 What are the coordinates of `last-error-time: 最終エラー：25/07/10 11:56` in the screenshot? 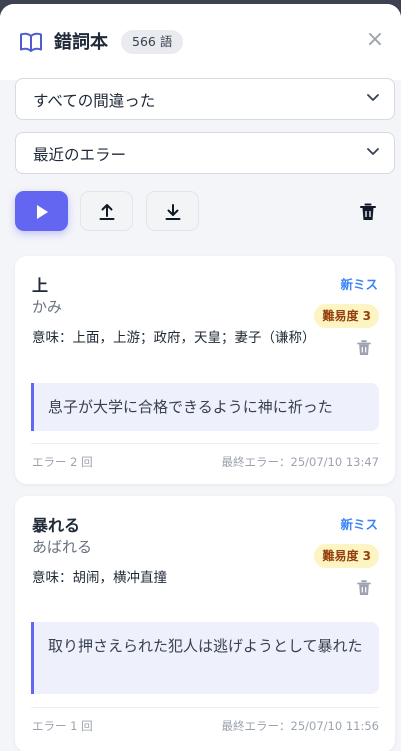 It's located at (300, 726).